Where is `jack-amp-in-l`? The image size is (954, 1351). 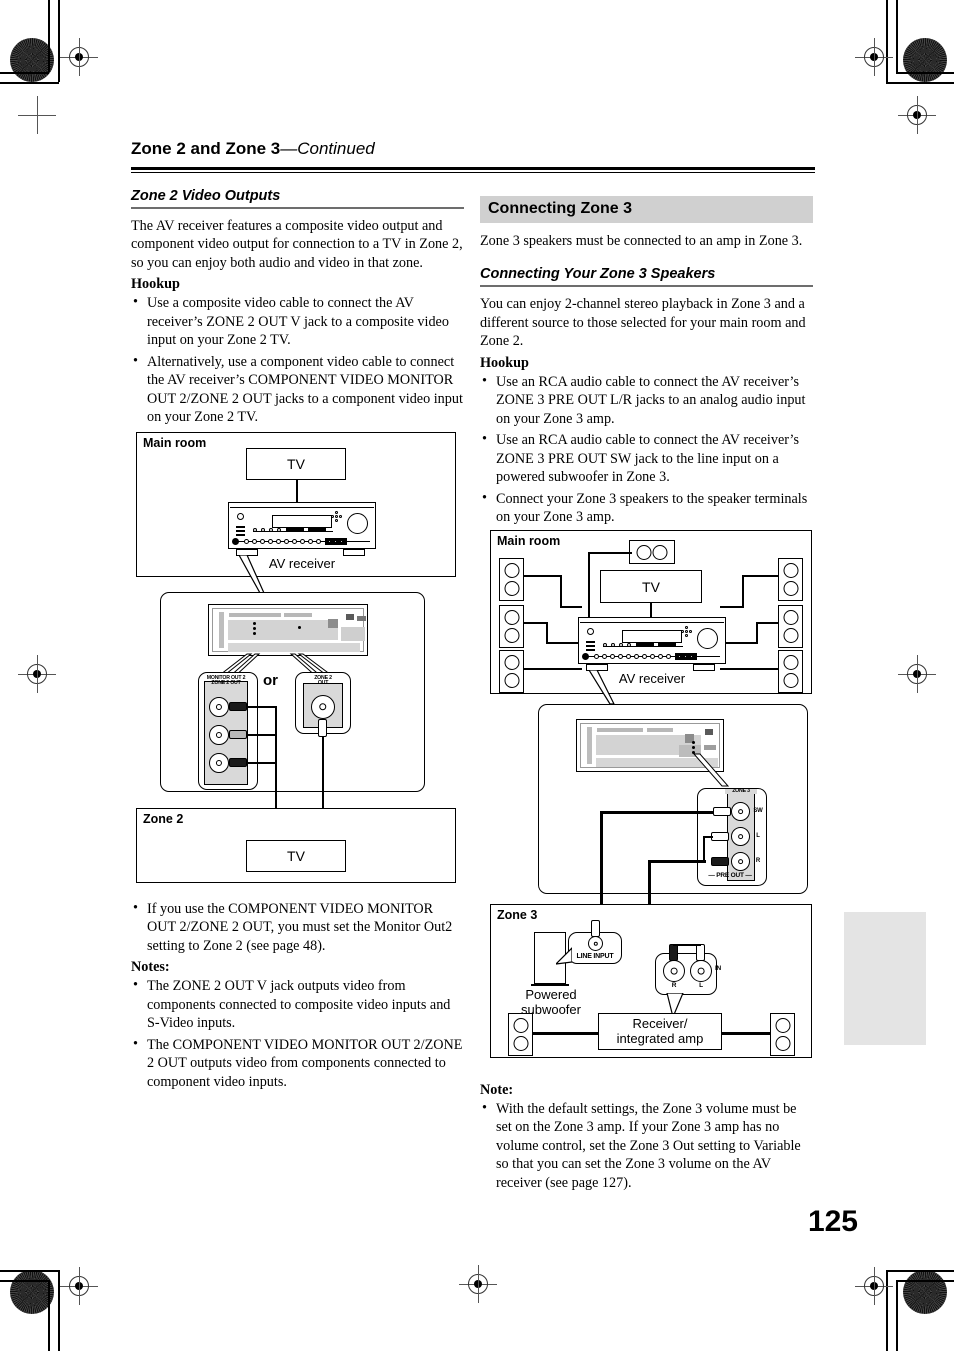
jack-amp-in-l is located at coordinates (701, 971).